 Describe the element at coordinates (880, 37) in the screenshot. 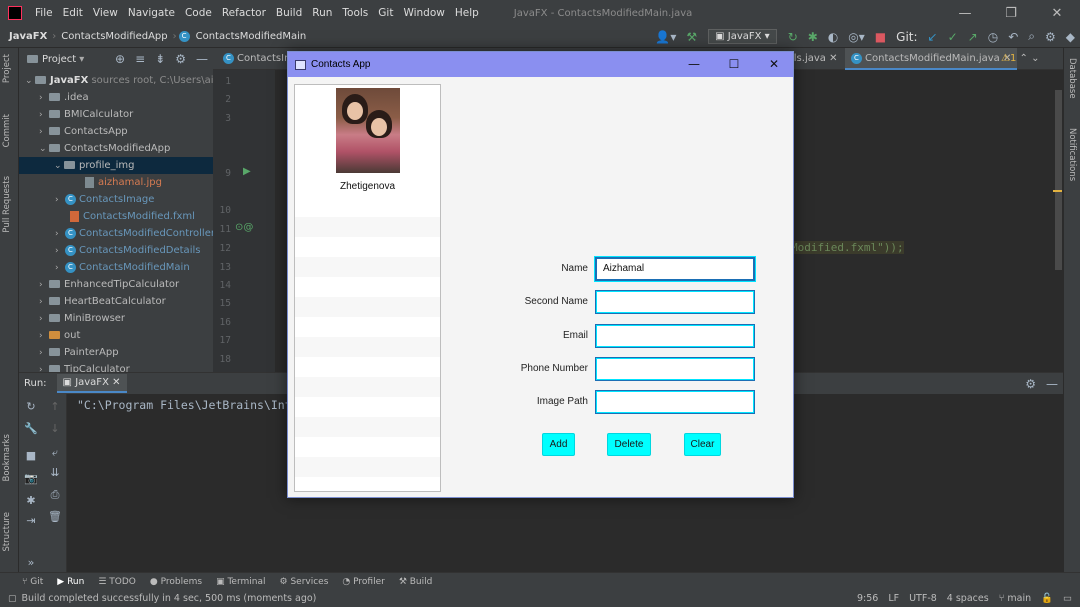

I see `stop-icon: ■` at that location.